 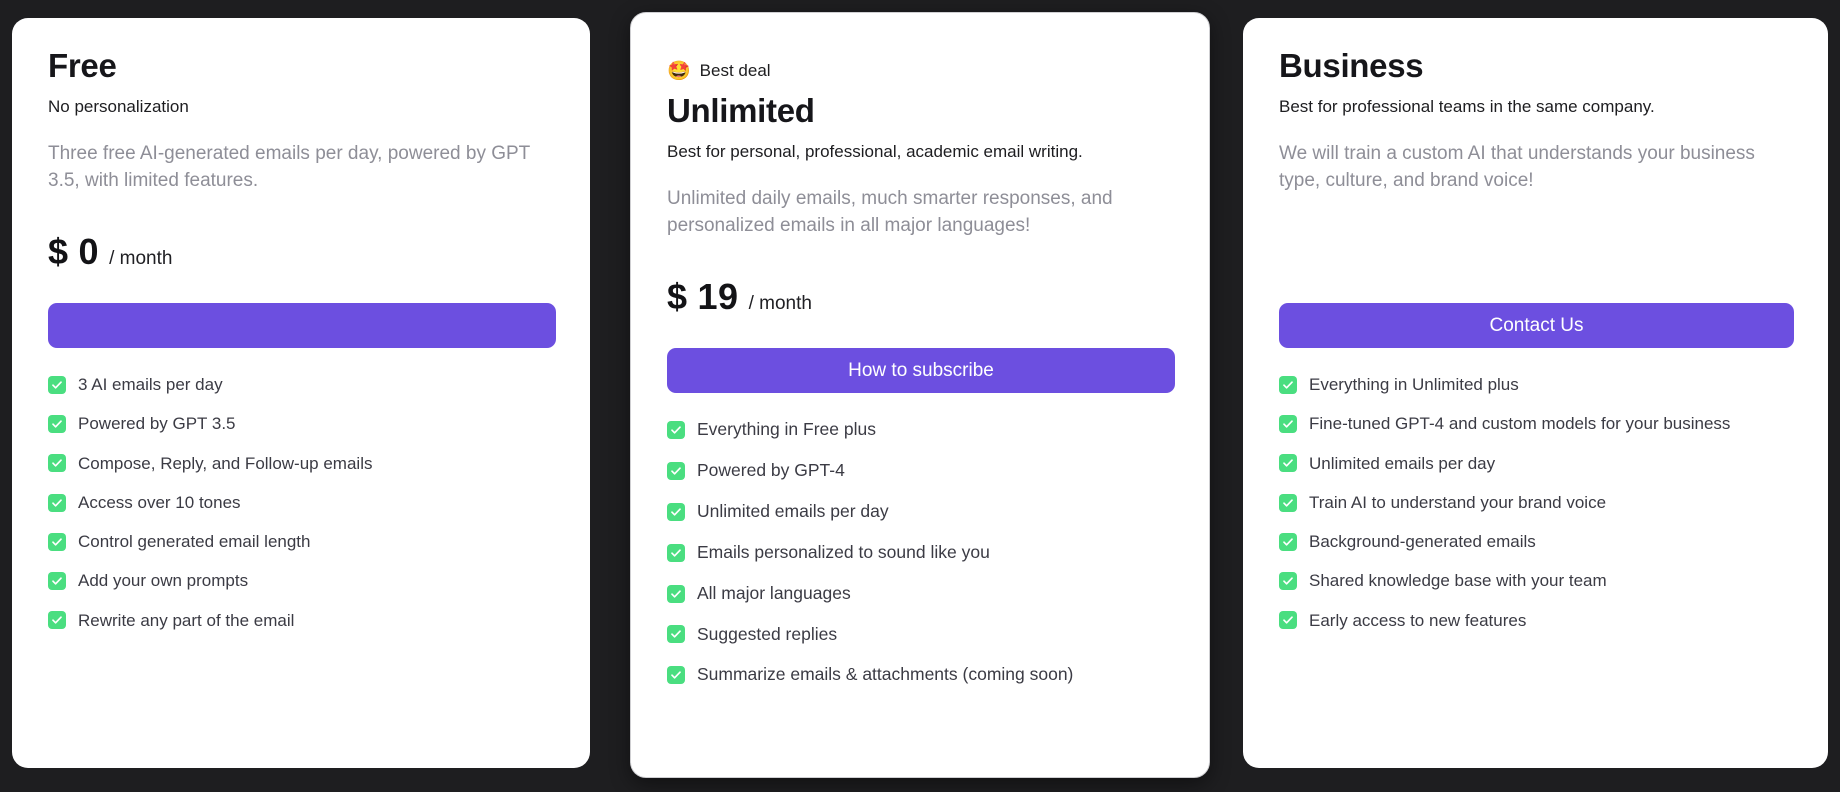 I want to click on price-row-free: $ 0 / month, so click(x=302, y=254).